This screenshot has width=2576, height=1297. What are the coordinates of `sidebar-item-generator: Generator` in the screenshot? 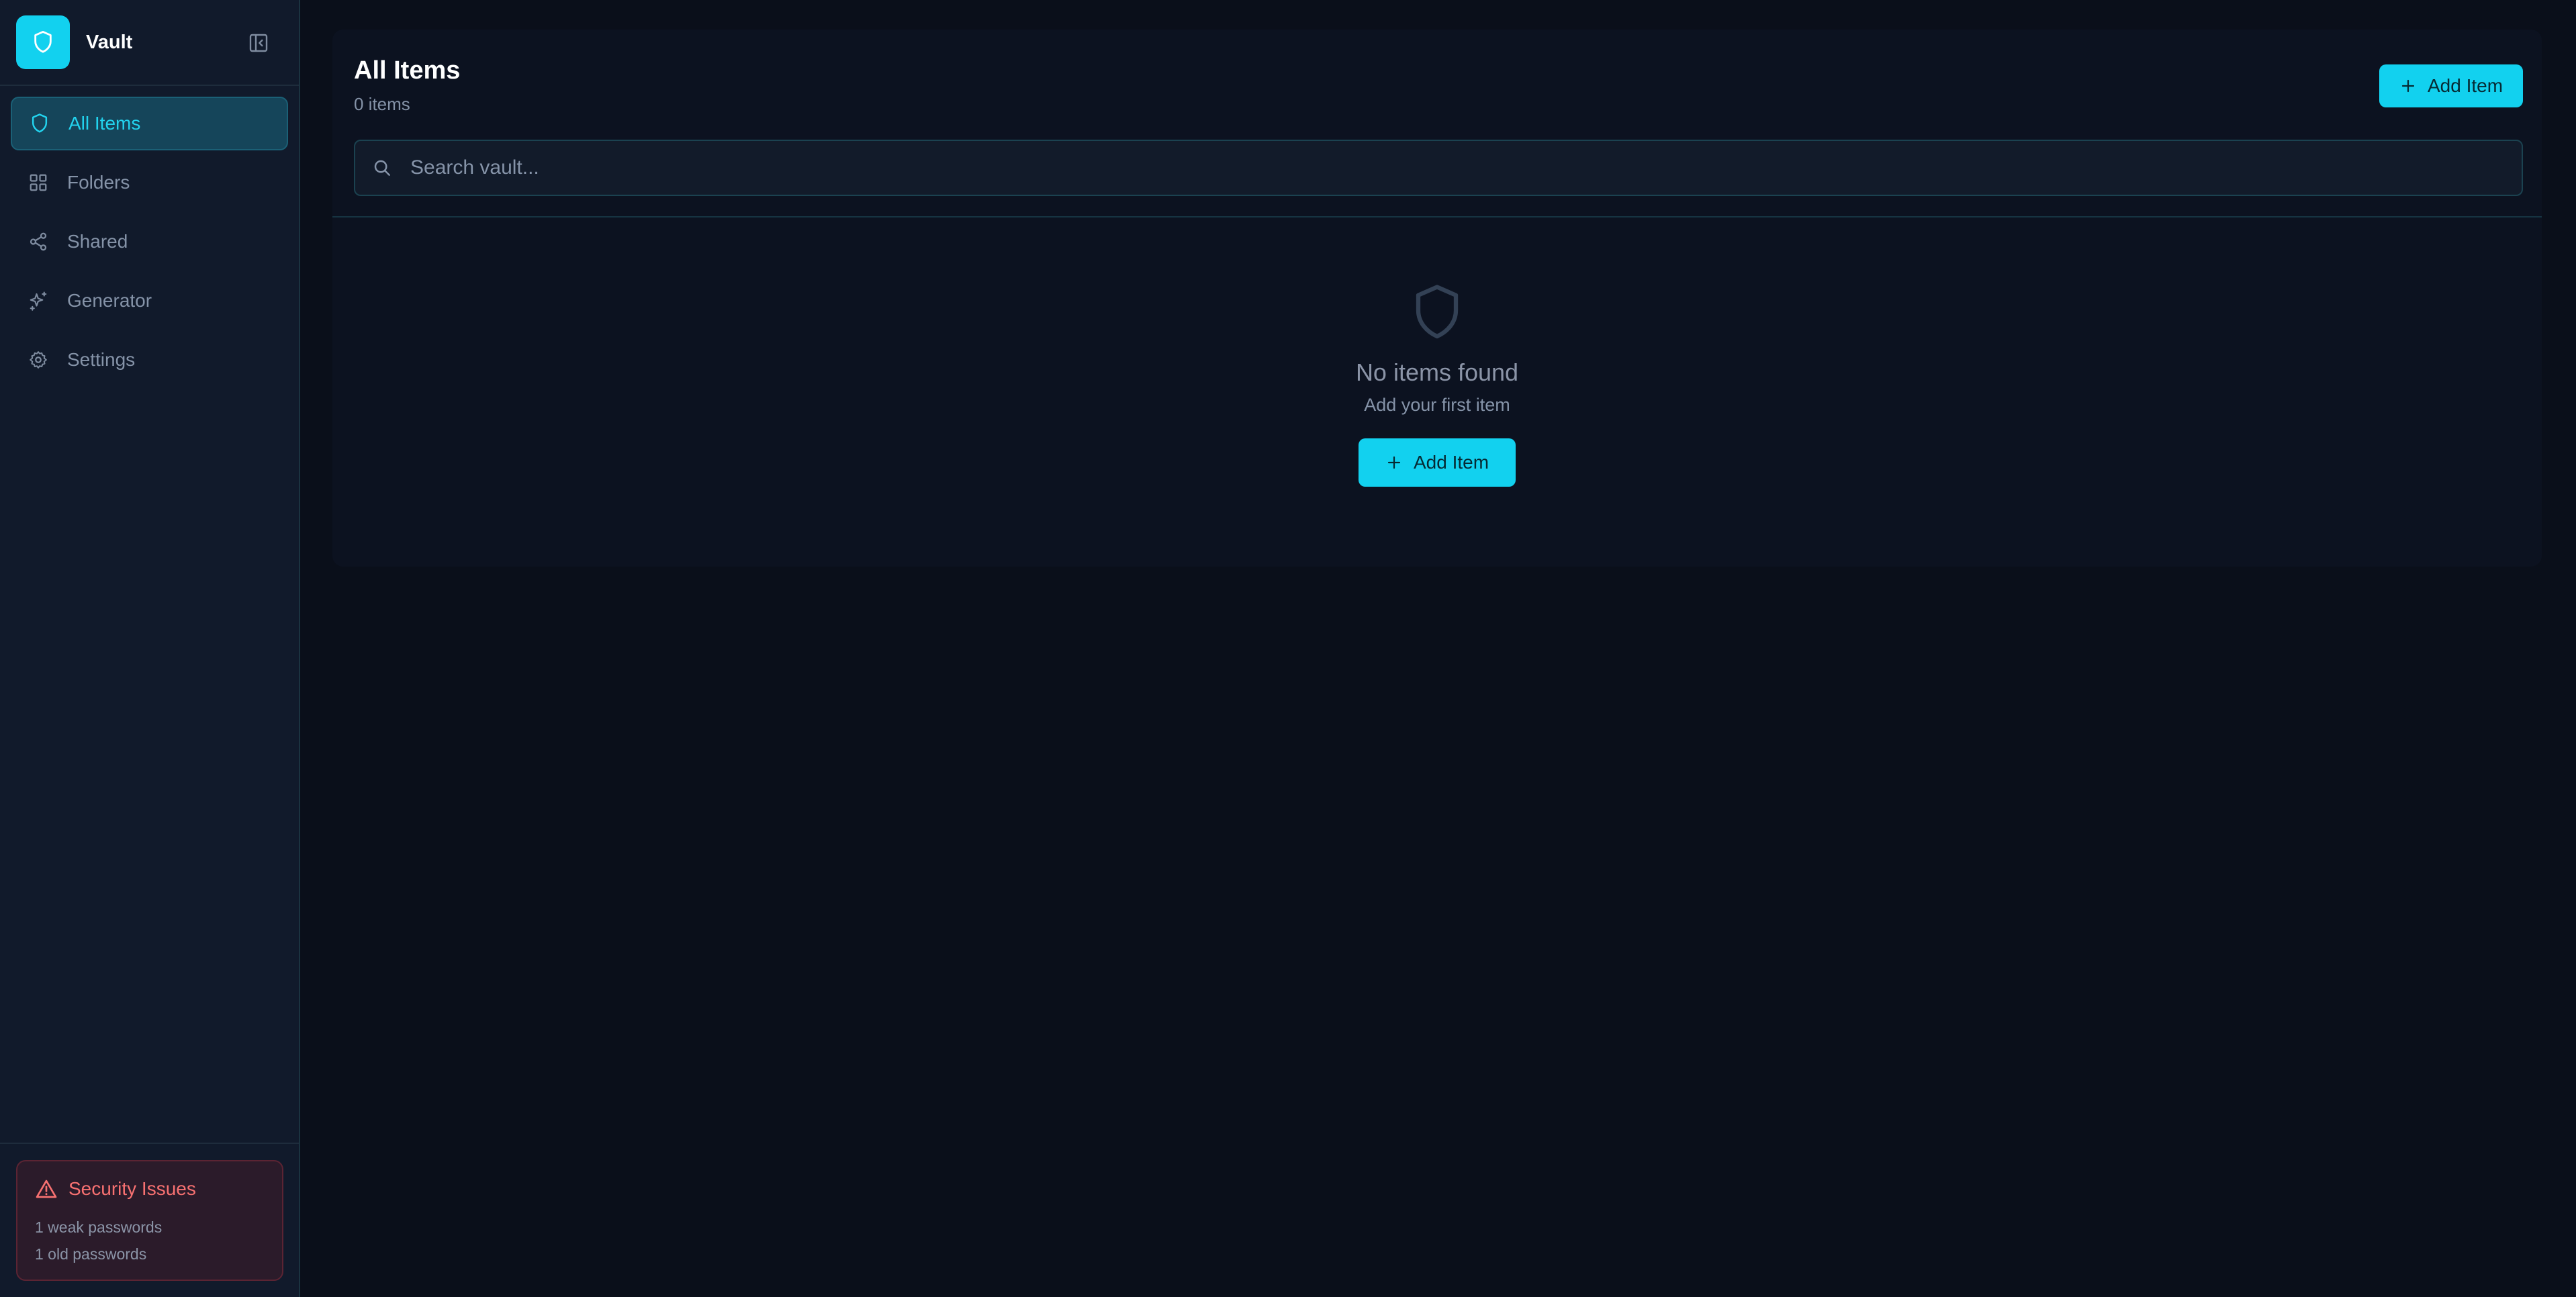 It's located at (149, 301).